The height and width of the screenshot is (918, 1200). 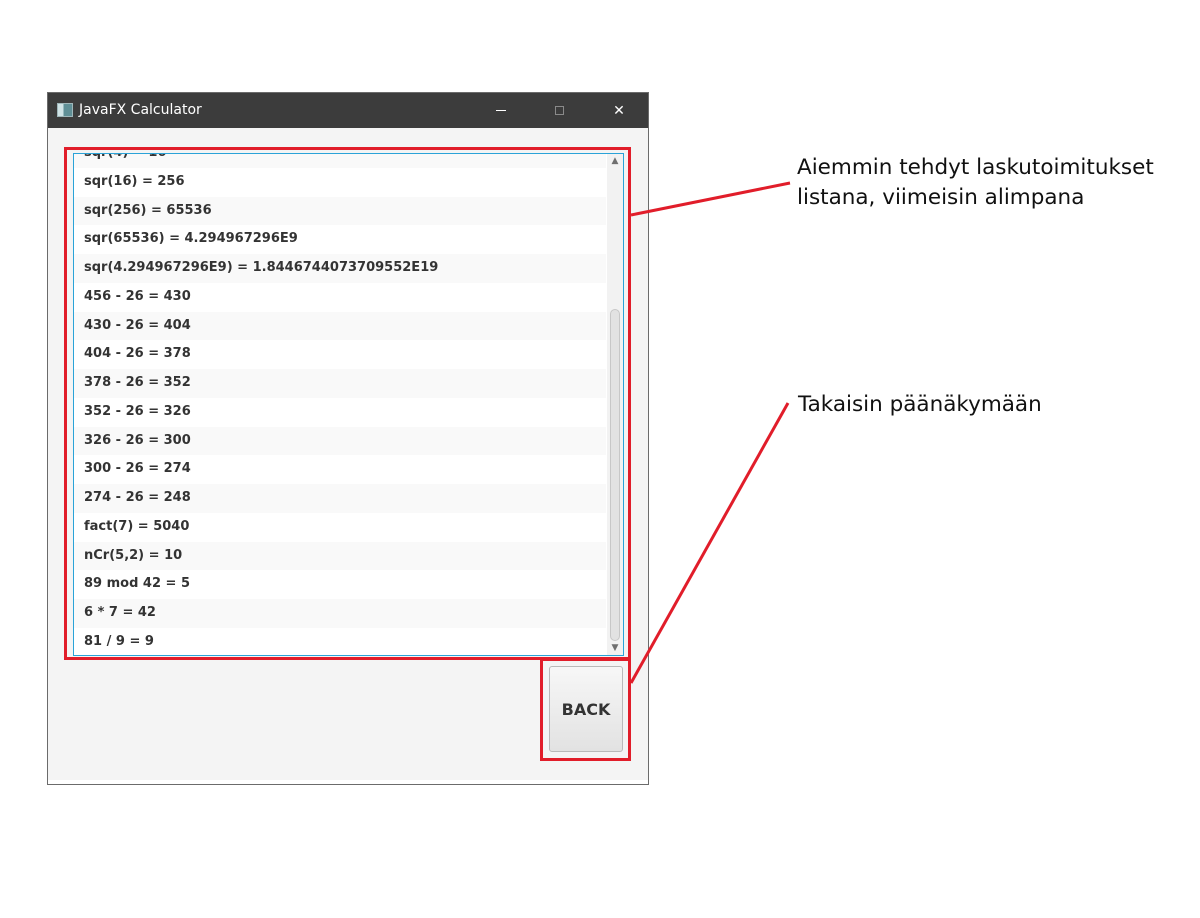 I want to click on title-bar: JavaFX Calculator ✕, so click(x=348, y=110).